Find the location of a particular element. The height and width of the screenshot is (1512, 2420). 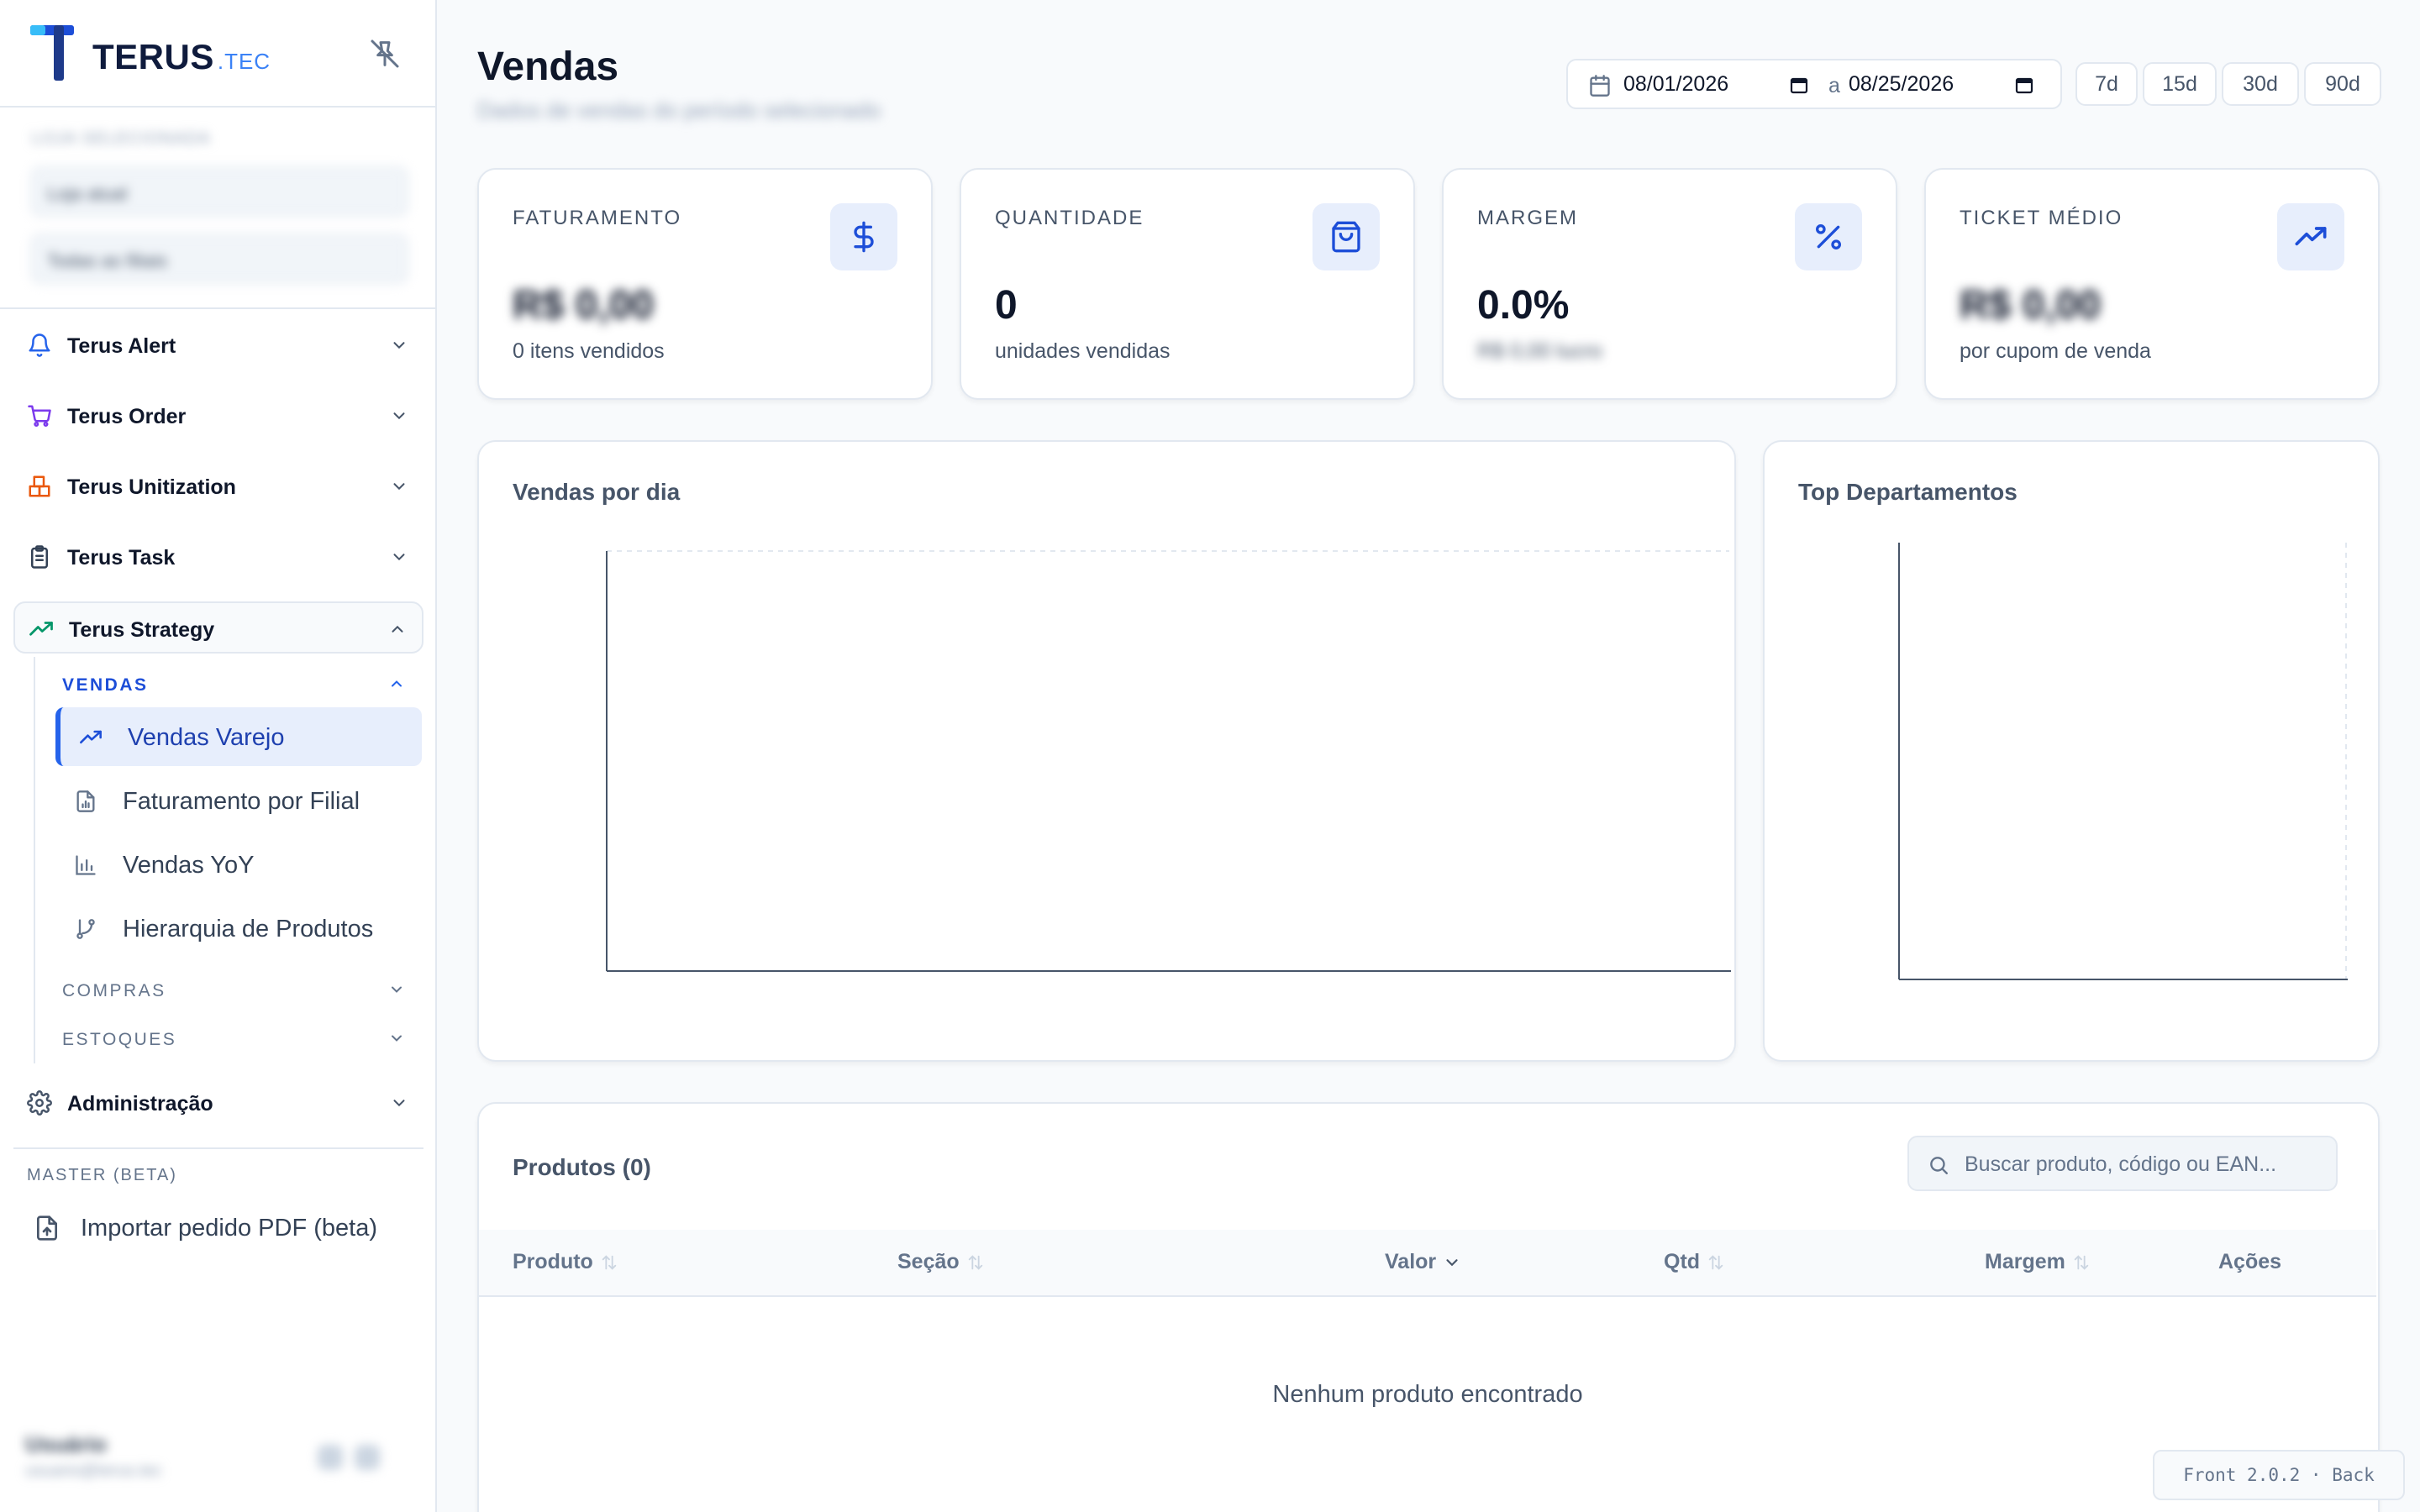

kpi-subtext: 0 itens vendidos is located at coordinates (589, 351).